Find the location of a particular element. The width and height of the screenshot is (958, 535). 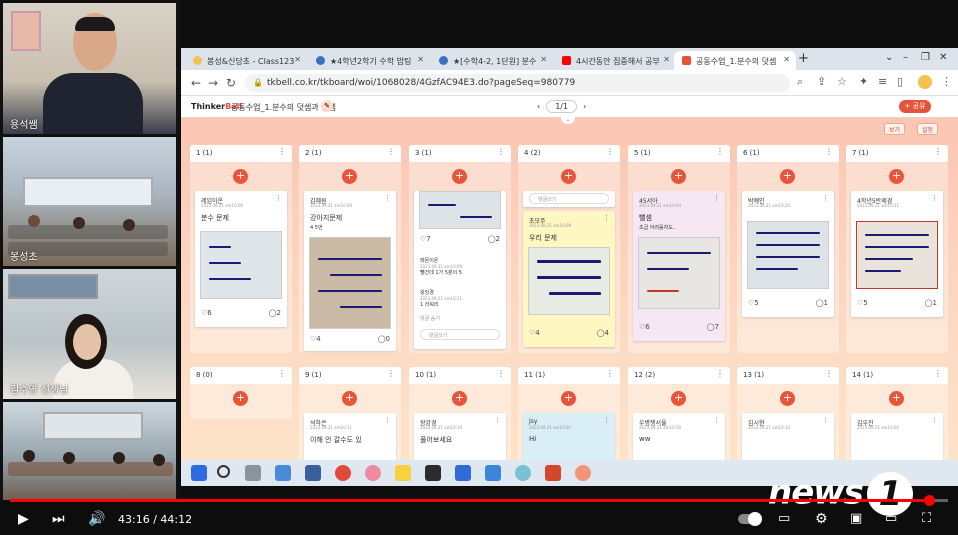

reading-list-icon: ≡ is located at coordinates (882, 81).